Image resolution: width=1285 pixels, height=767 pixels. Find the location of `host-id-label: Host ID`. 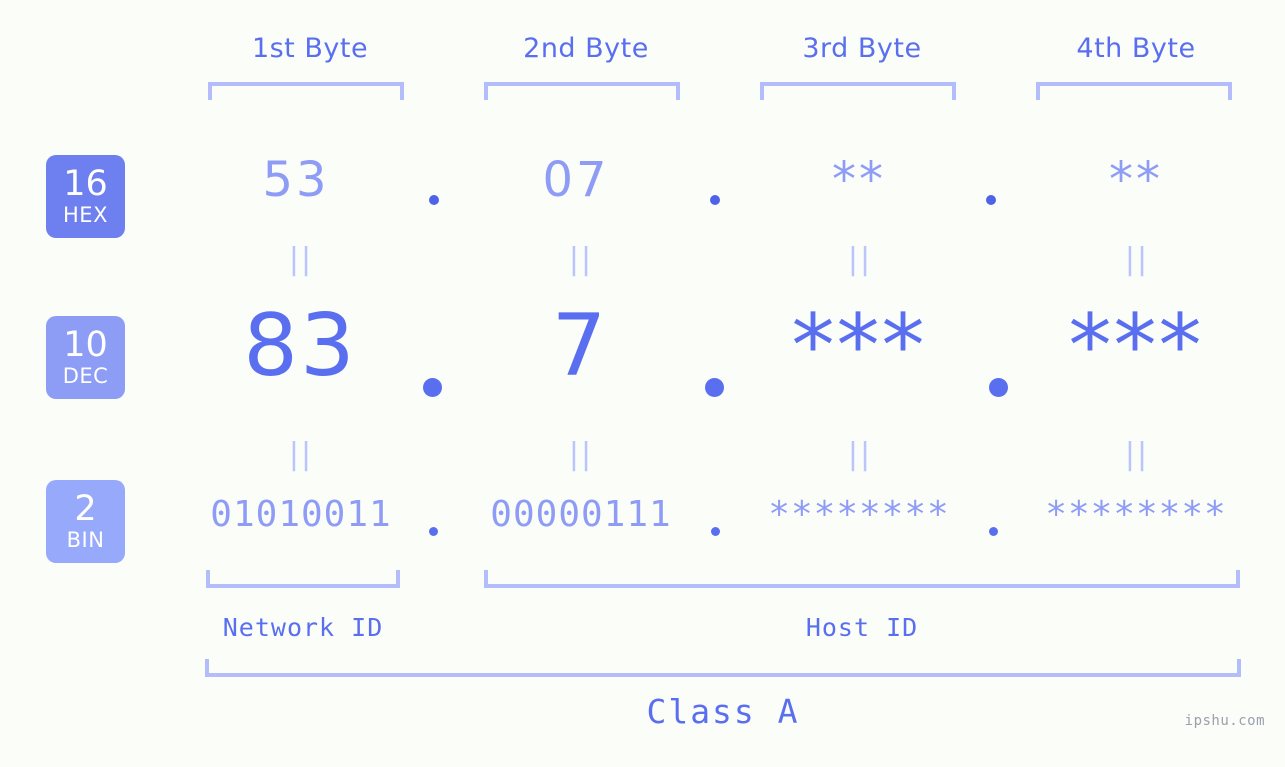

host-id-label: Host ID is located at coordinates (862, 627).